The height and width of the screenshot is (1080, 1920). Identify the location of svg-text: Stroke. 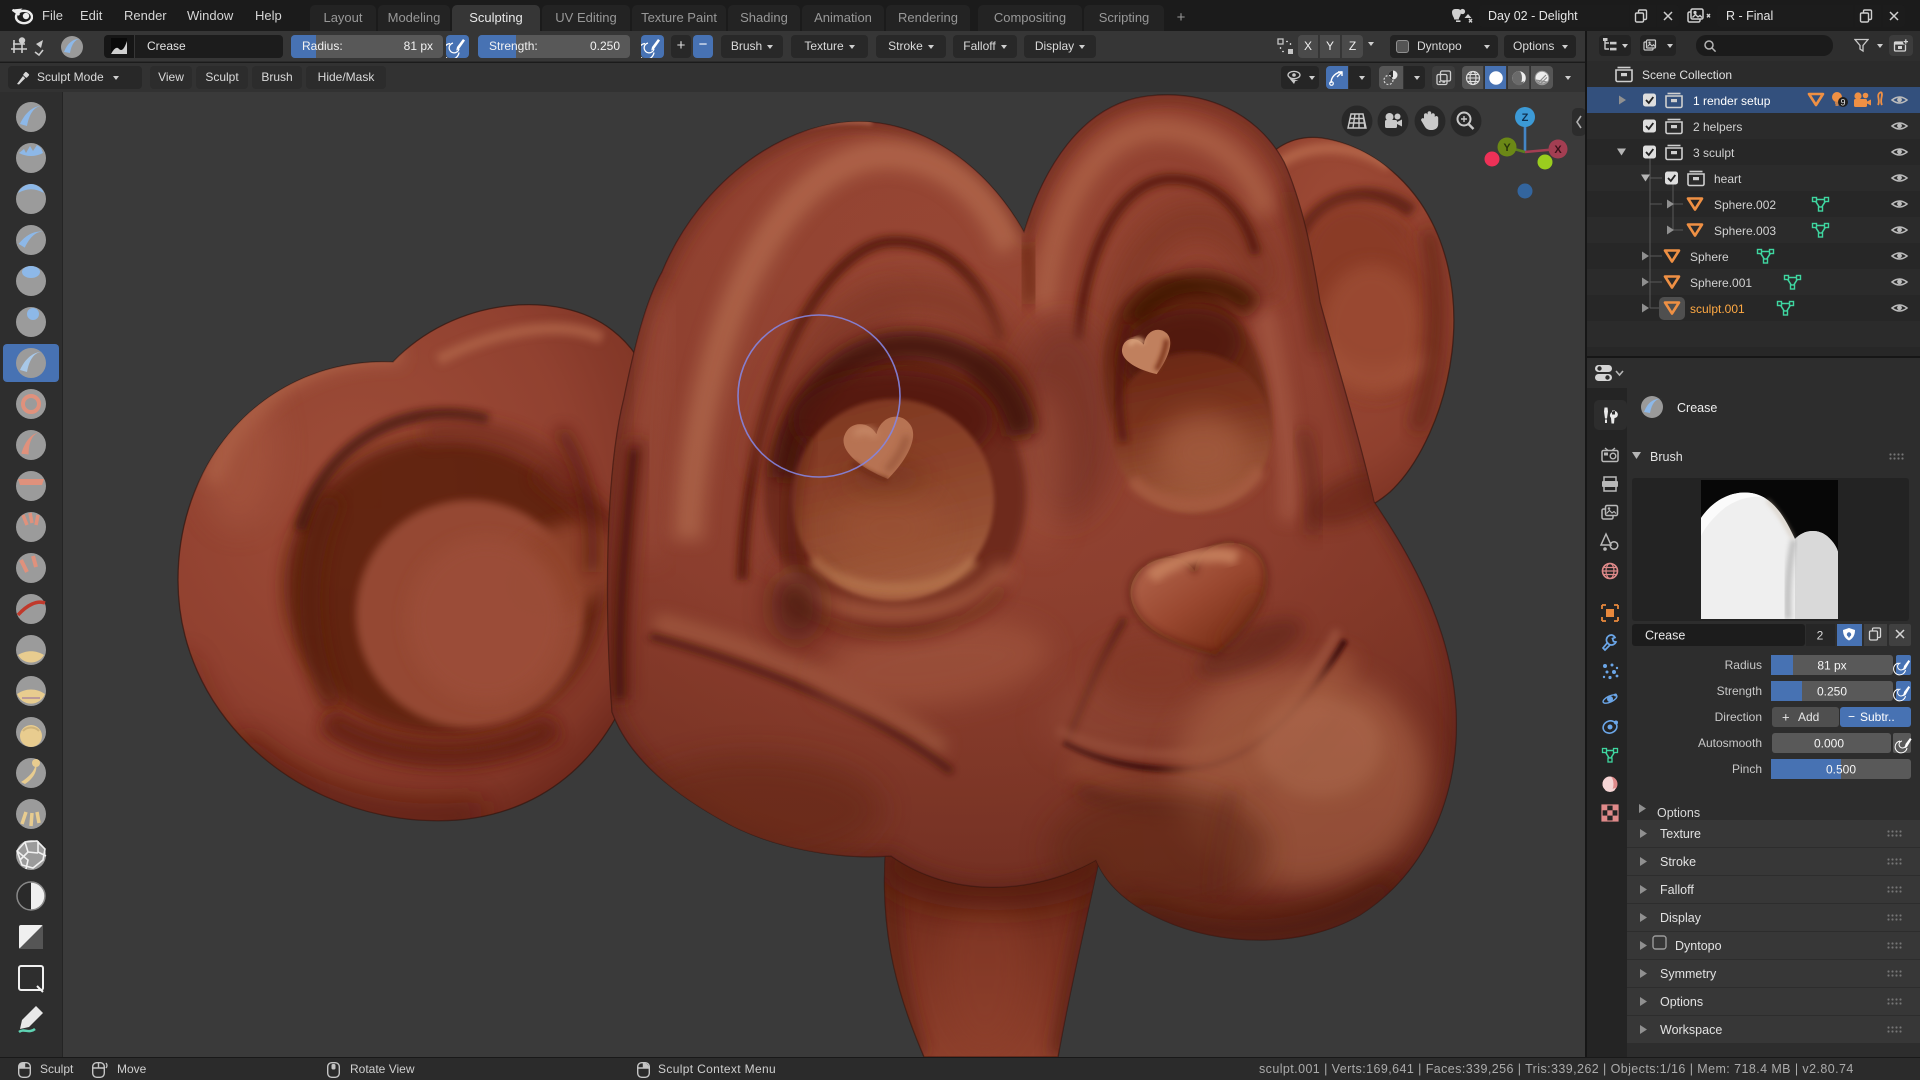
(1678, 862).